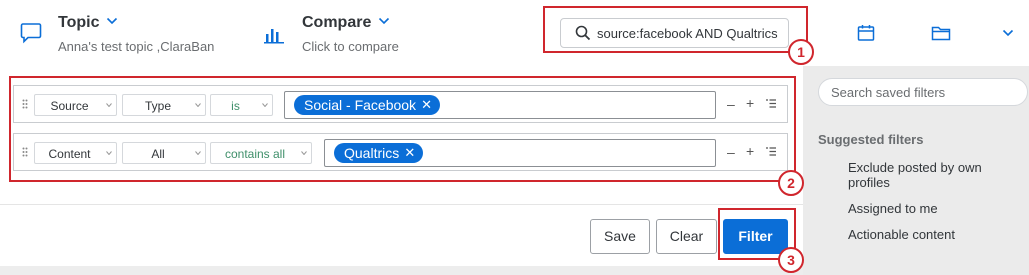 This screenshot has height=275, width=1029. Describe the element at coordinates (75, 153) in the screenshot. I see `field-select: Content` at that location.